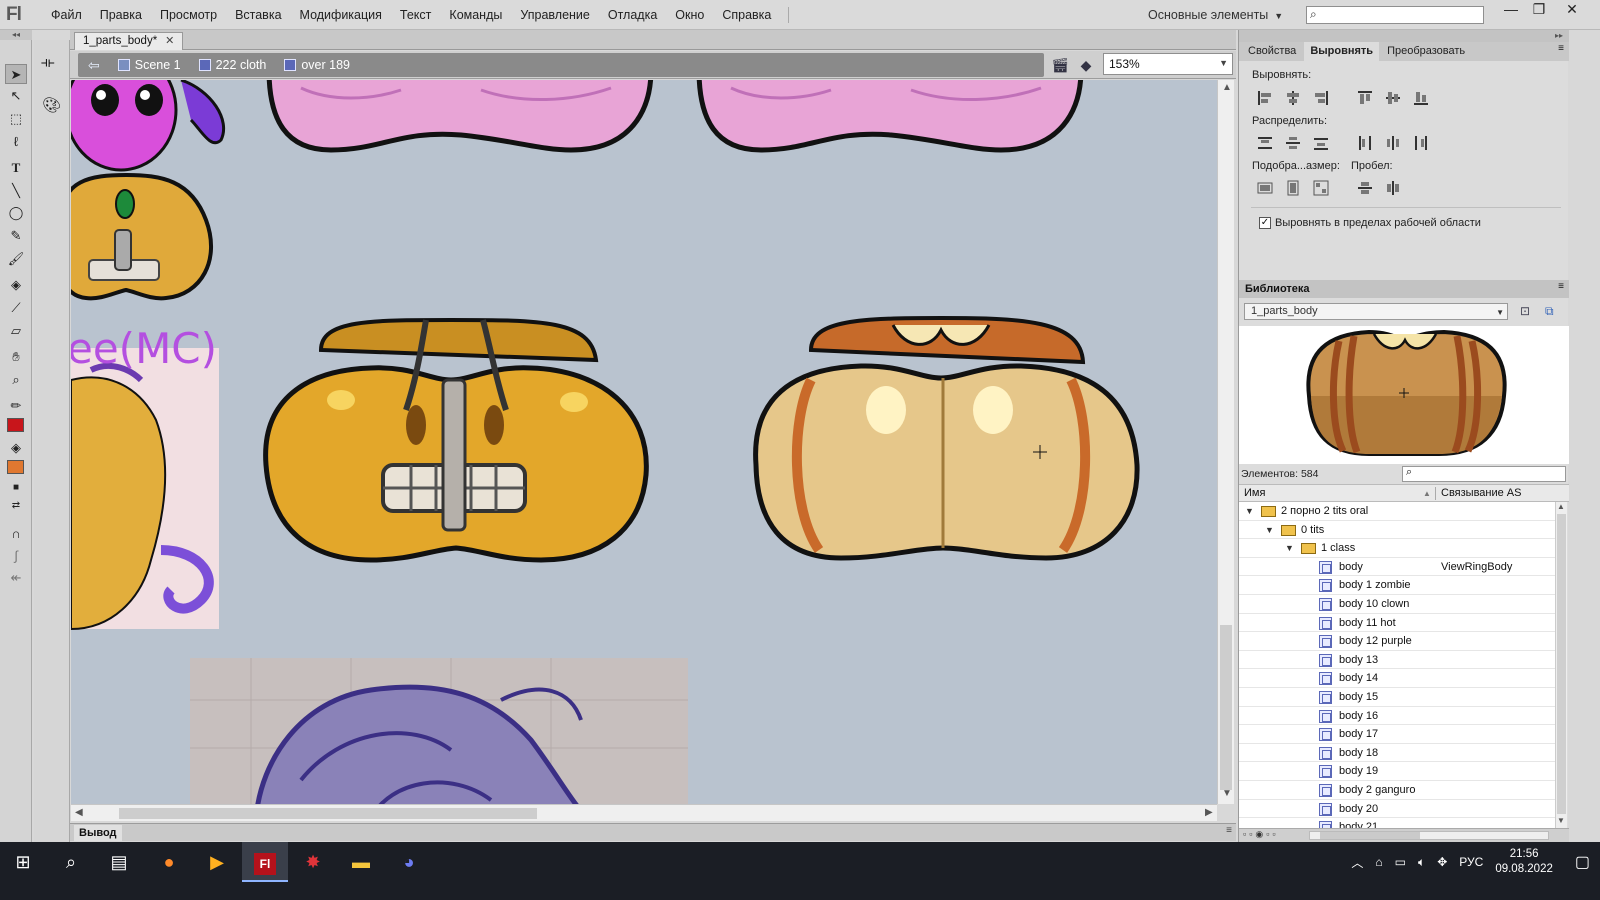 This screenshot has width=1600, height=900. What do you see at coordinates (1397, 511) in the screenshot?
I see `library-folder-row: ▼ 2 порно 2 tits oral` at bounding box center [1397, 511].